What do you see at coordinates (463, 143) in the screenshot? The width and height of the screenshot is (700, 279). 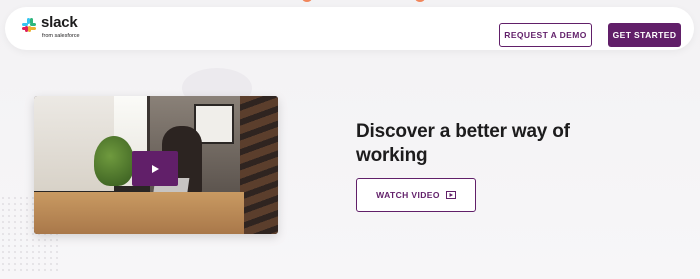 I see `hero-headline: Discover a better way of working` at bounding box center [463, 143].